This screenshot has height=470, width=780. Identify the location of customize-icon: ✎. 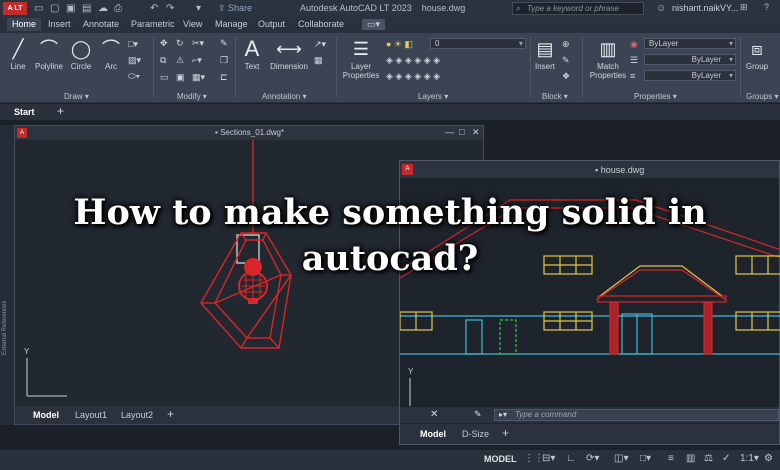
(478, 414).